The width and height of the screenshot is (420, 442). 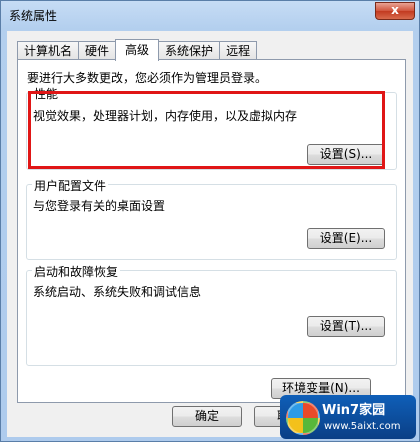 I want to click on title-bar: 系统属性 x, so click(x=210, y=15).